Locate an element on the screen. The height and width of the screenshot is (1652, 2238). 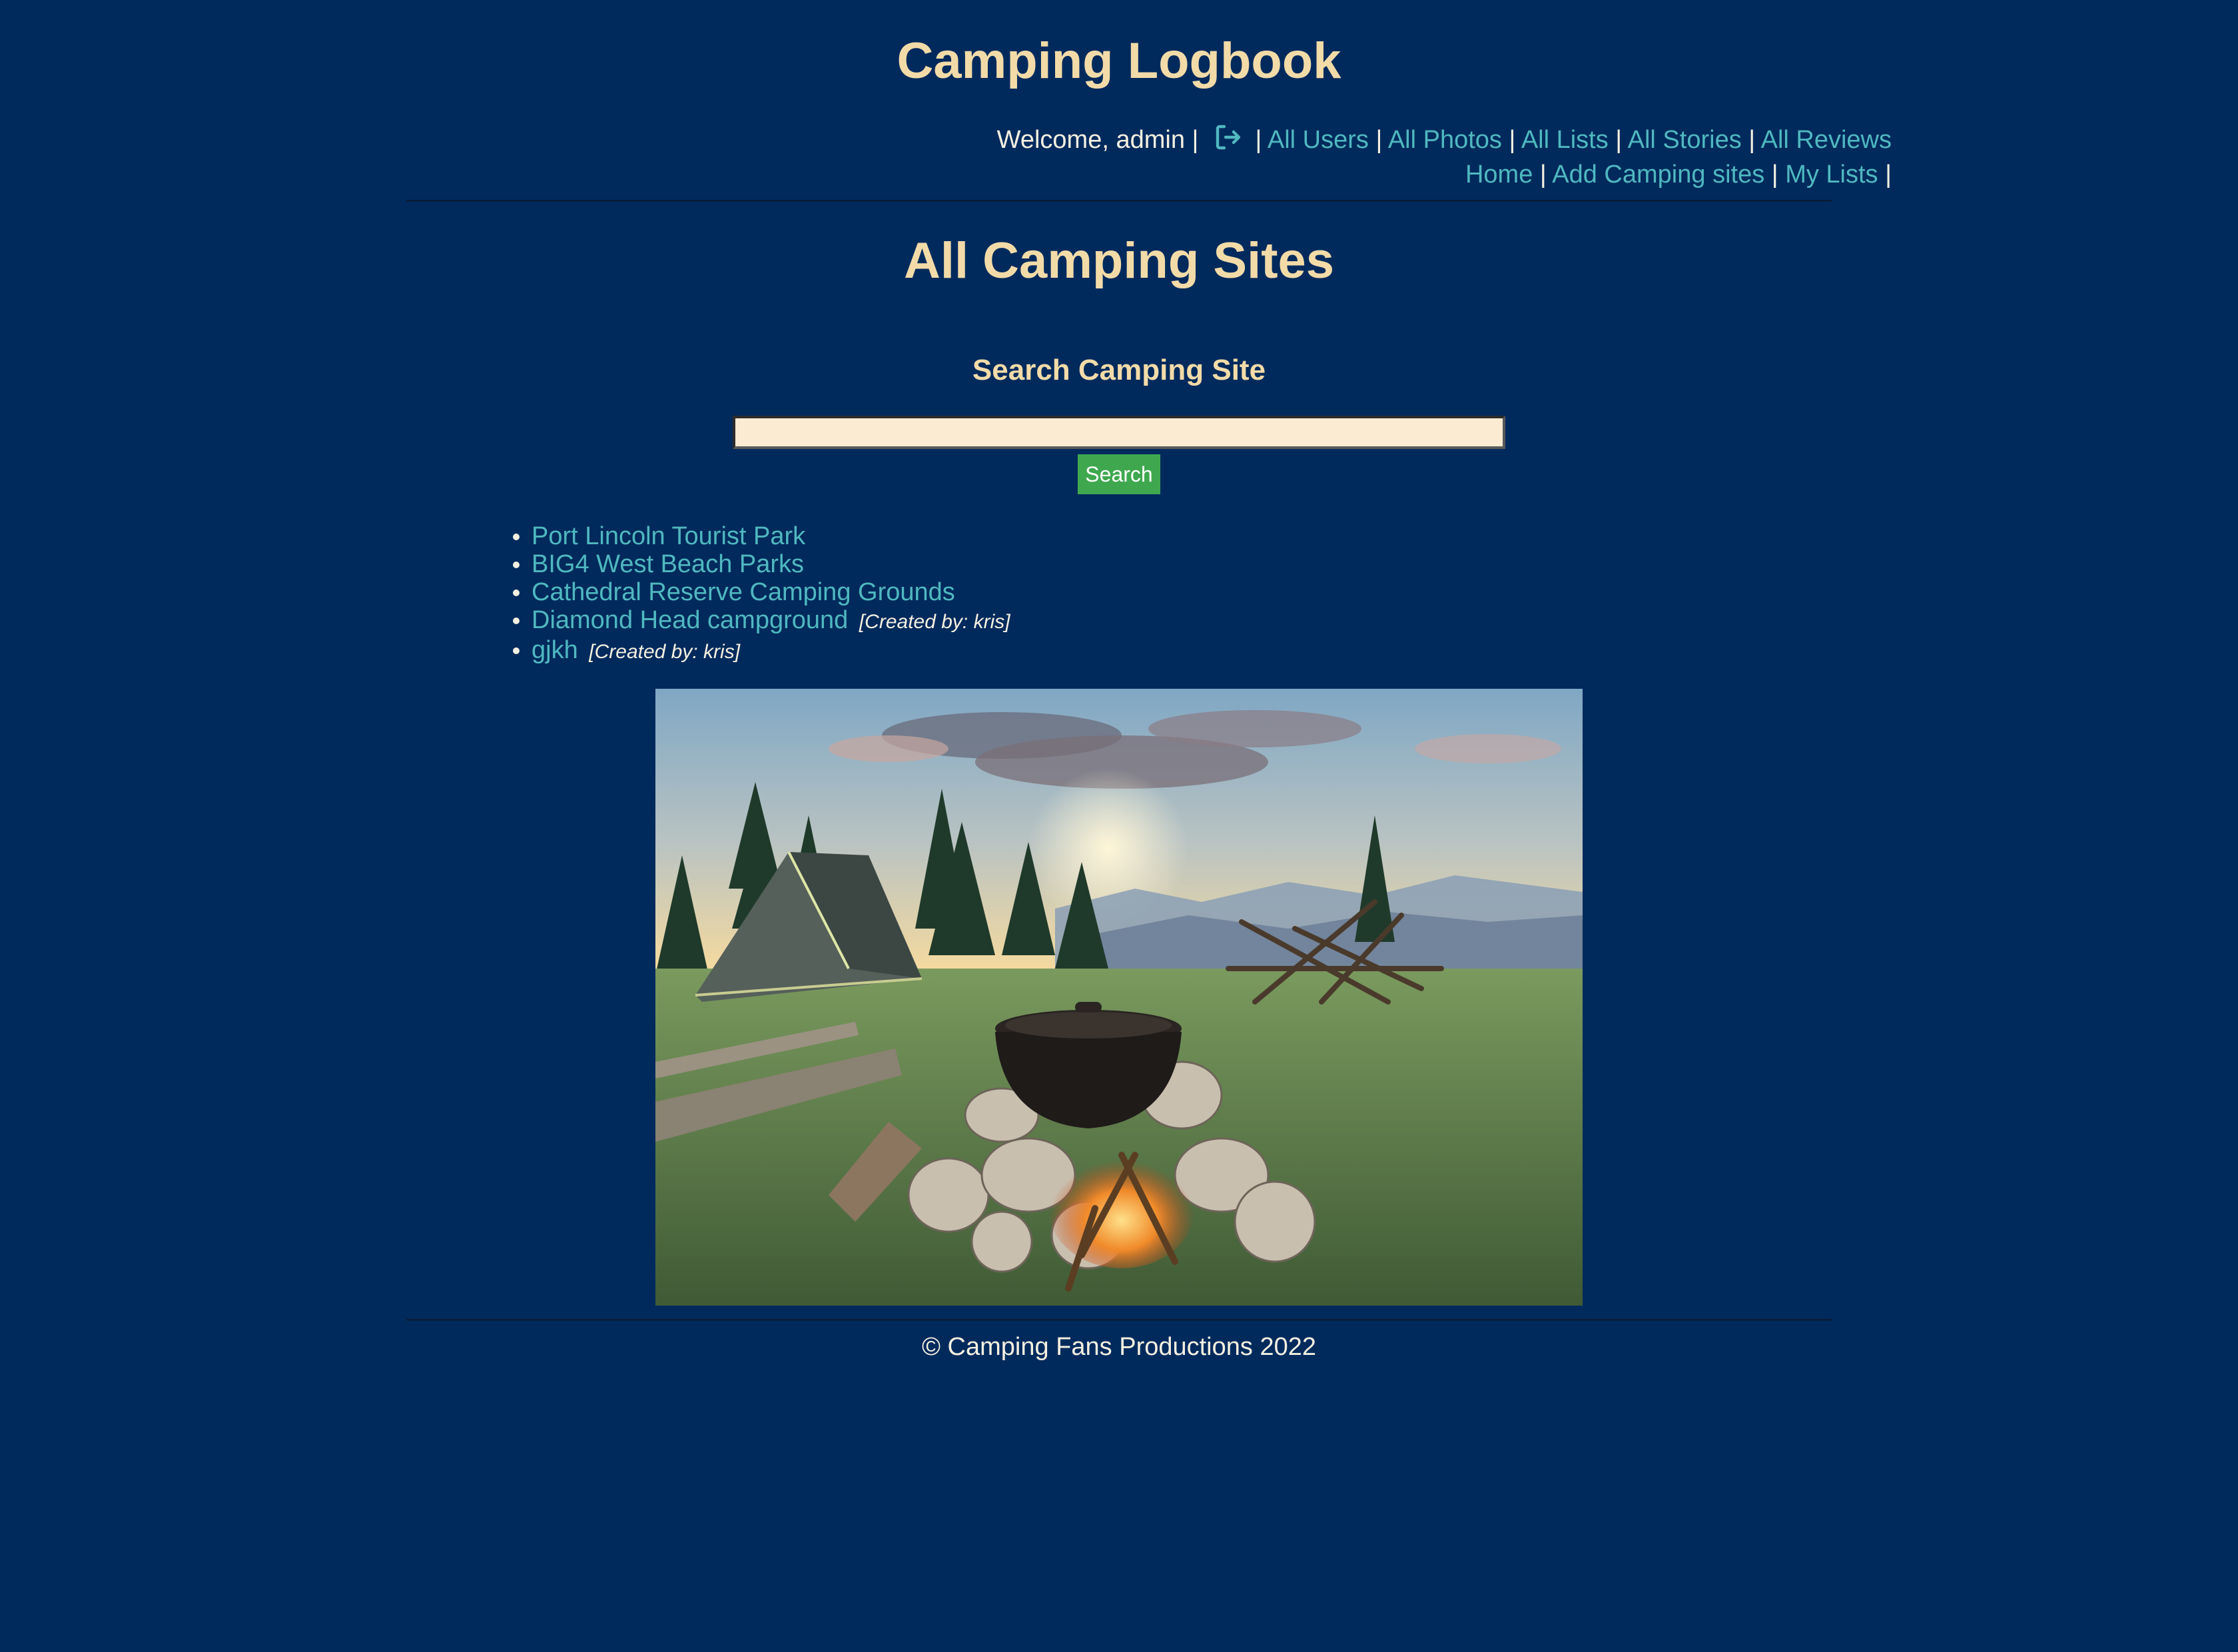
site-link: Diamond Head campground is located at coordinates (690, 620).